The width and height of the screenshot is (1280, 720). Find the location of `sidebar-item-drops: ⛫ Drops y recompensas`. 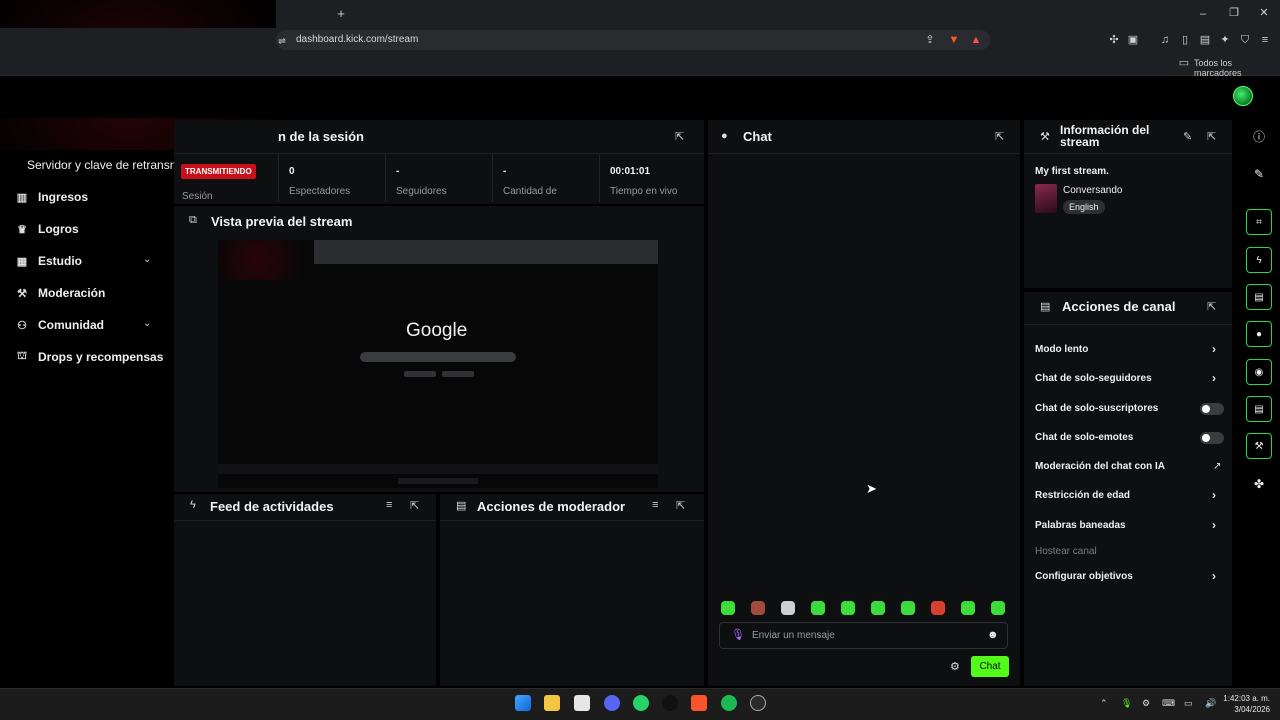

sidebar-item-drops: ⛫ Drops y recompensas is located at coordinates (89, 357).